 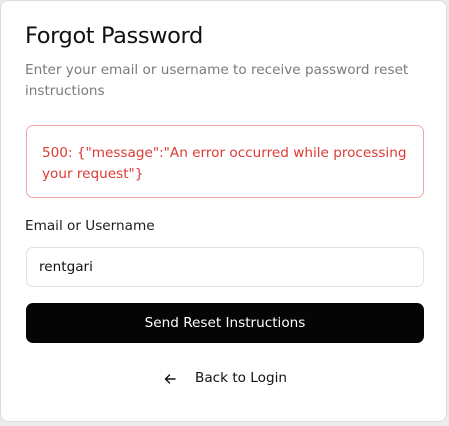 What do you see at coordinates (170, 378) in the screenshot?
I see `arrow-left-icon` at bounding box center [170, 378].